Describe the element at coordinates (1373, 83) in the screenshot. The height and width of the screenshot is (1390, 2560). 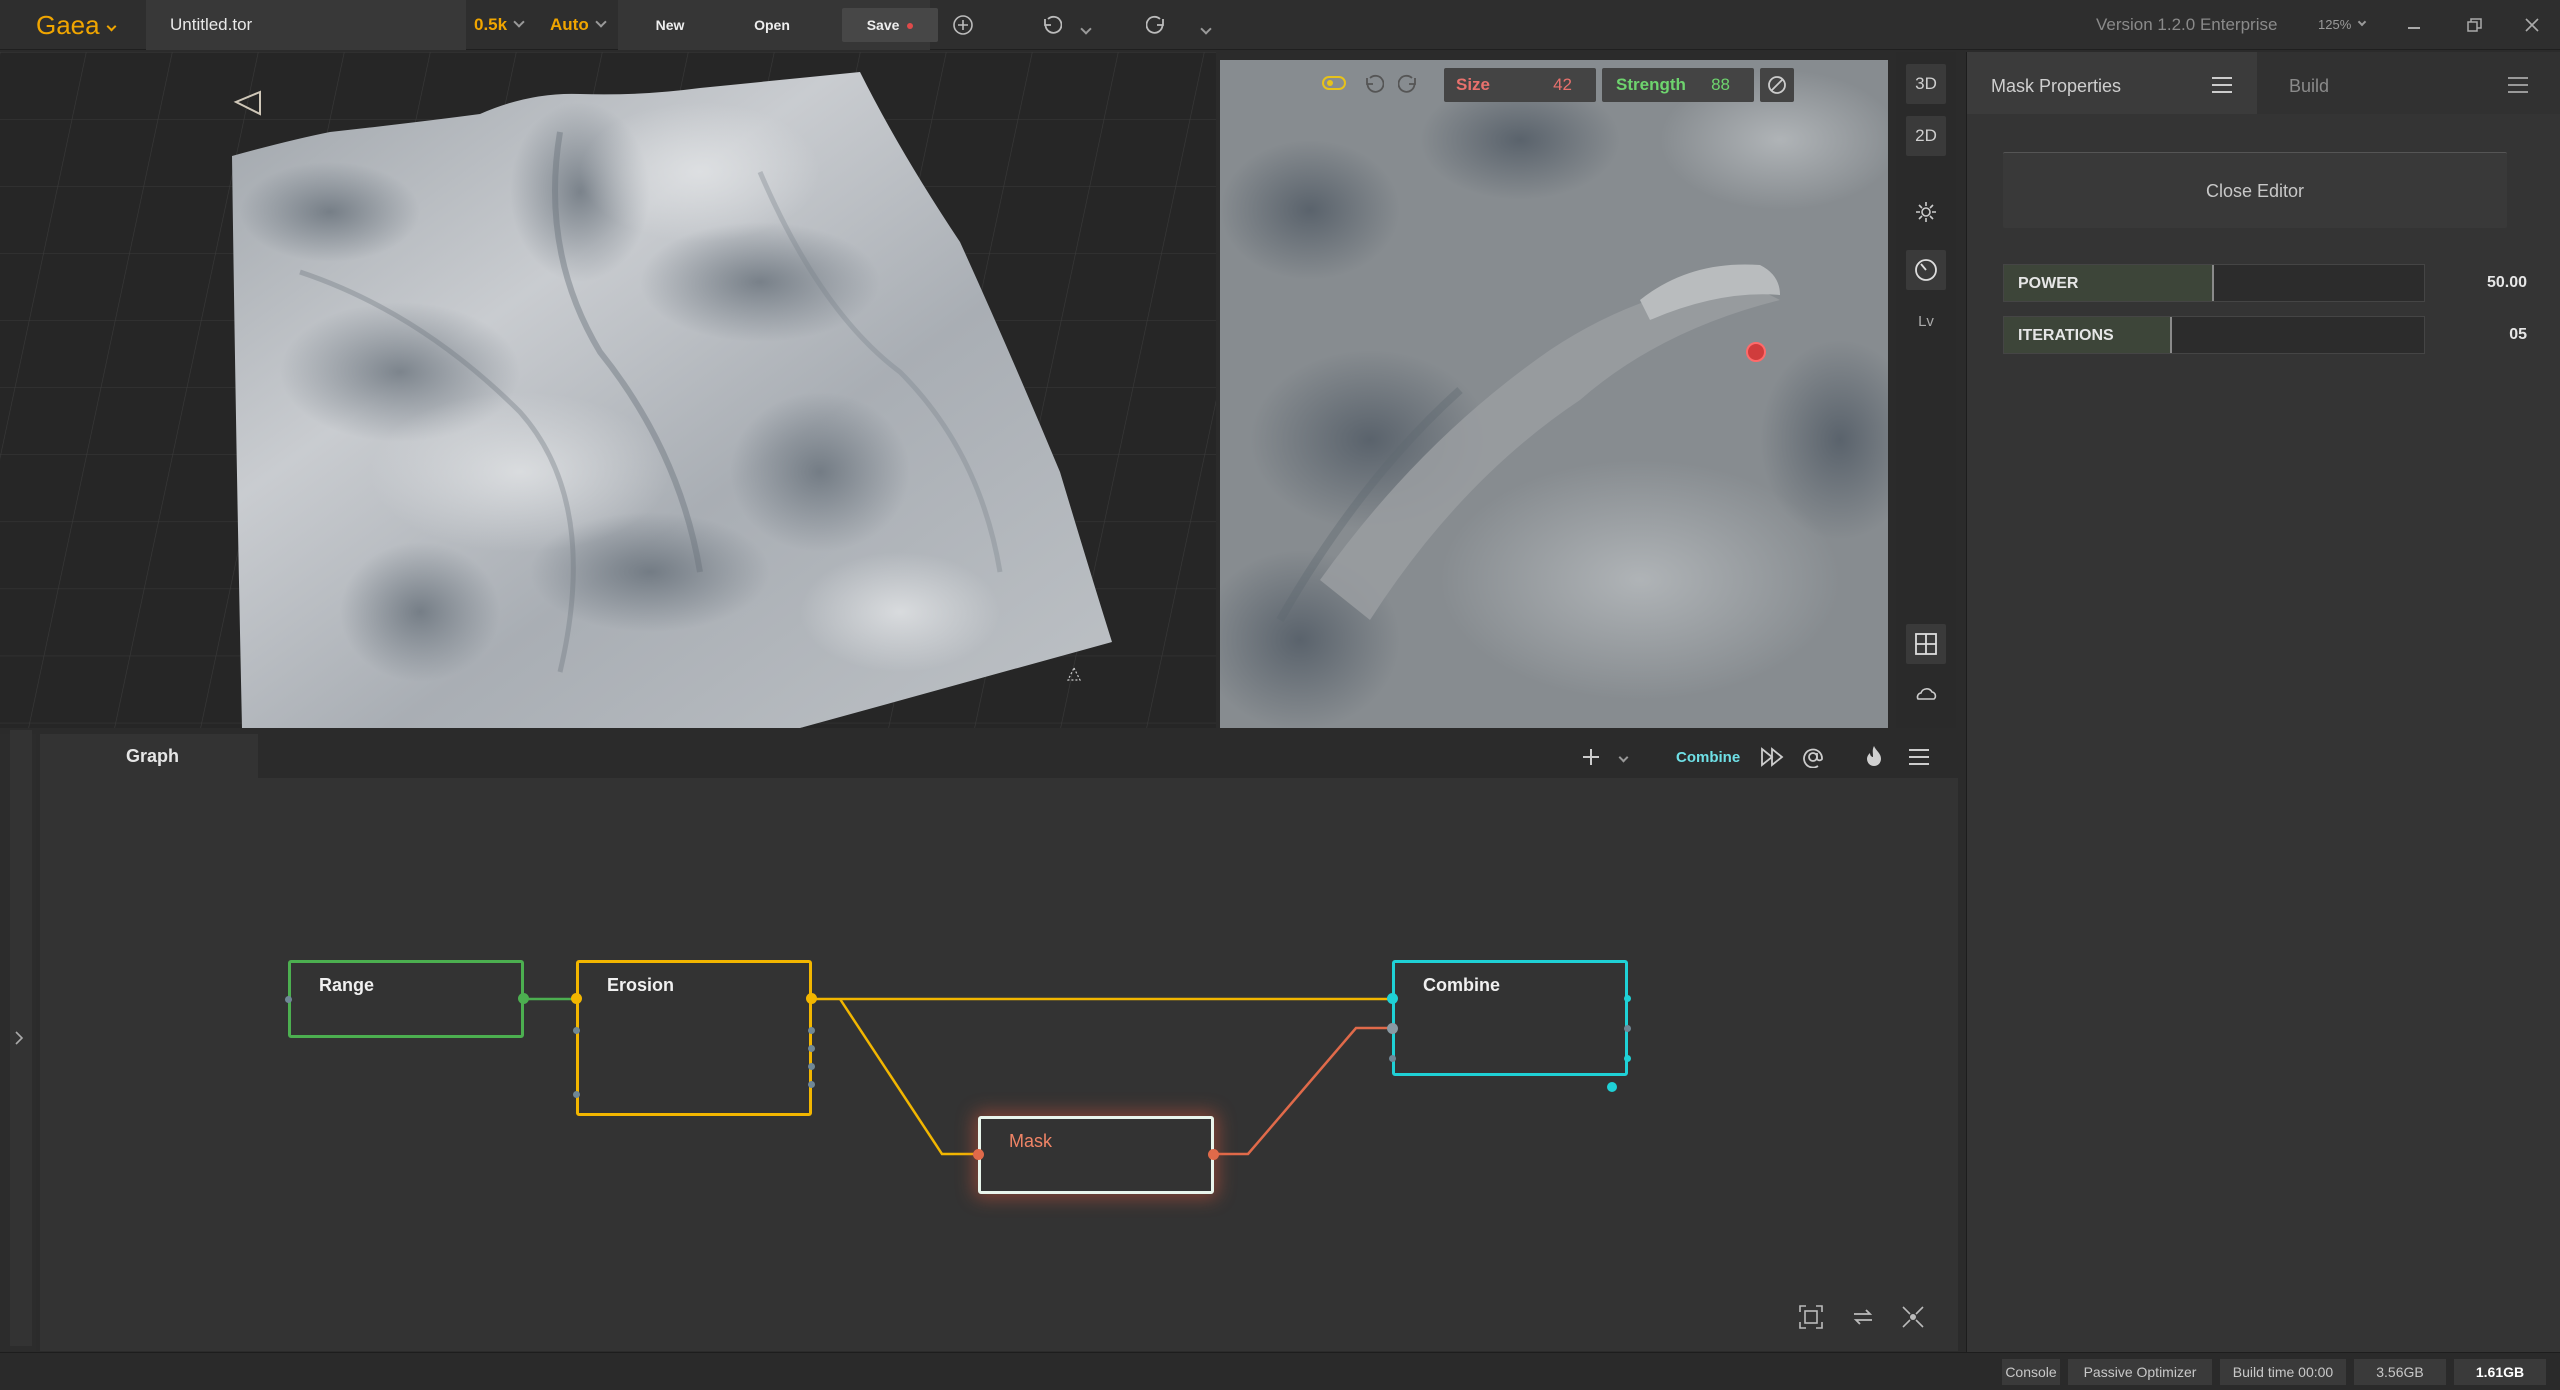
I see `brush-undo-icon` at that location.